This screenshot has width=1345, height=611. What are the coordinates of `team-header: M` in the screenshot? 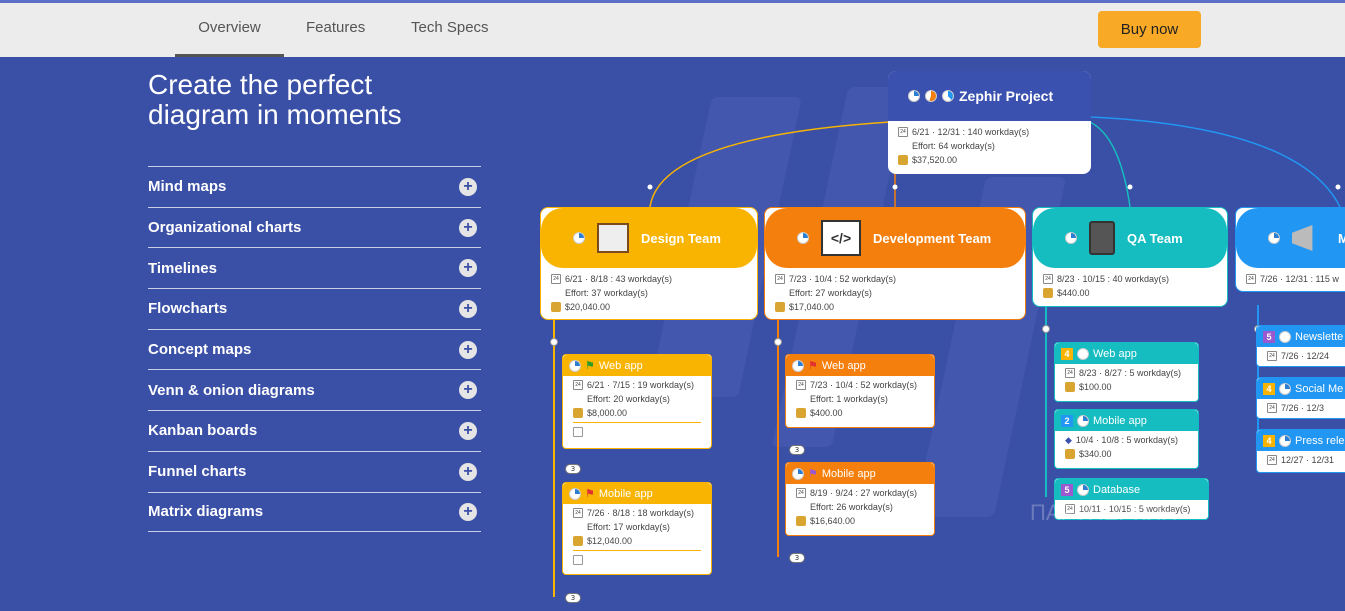 It's located at (1290, 238).